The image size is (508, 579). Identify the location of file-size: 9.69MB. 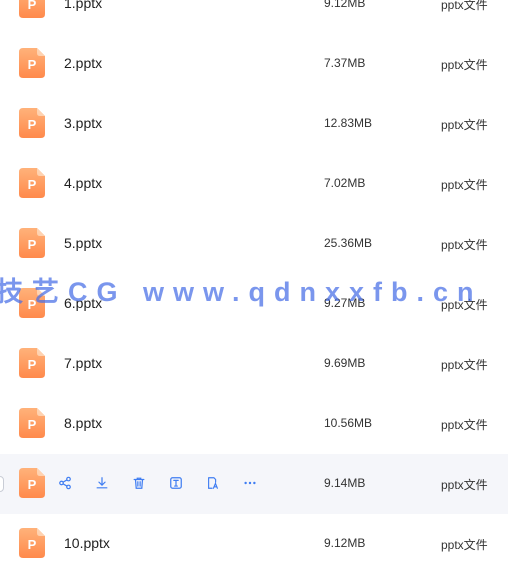
(345, 363).